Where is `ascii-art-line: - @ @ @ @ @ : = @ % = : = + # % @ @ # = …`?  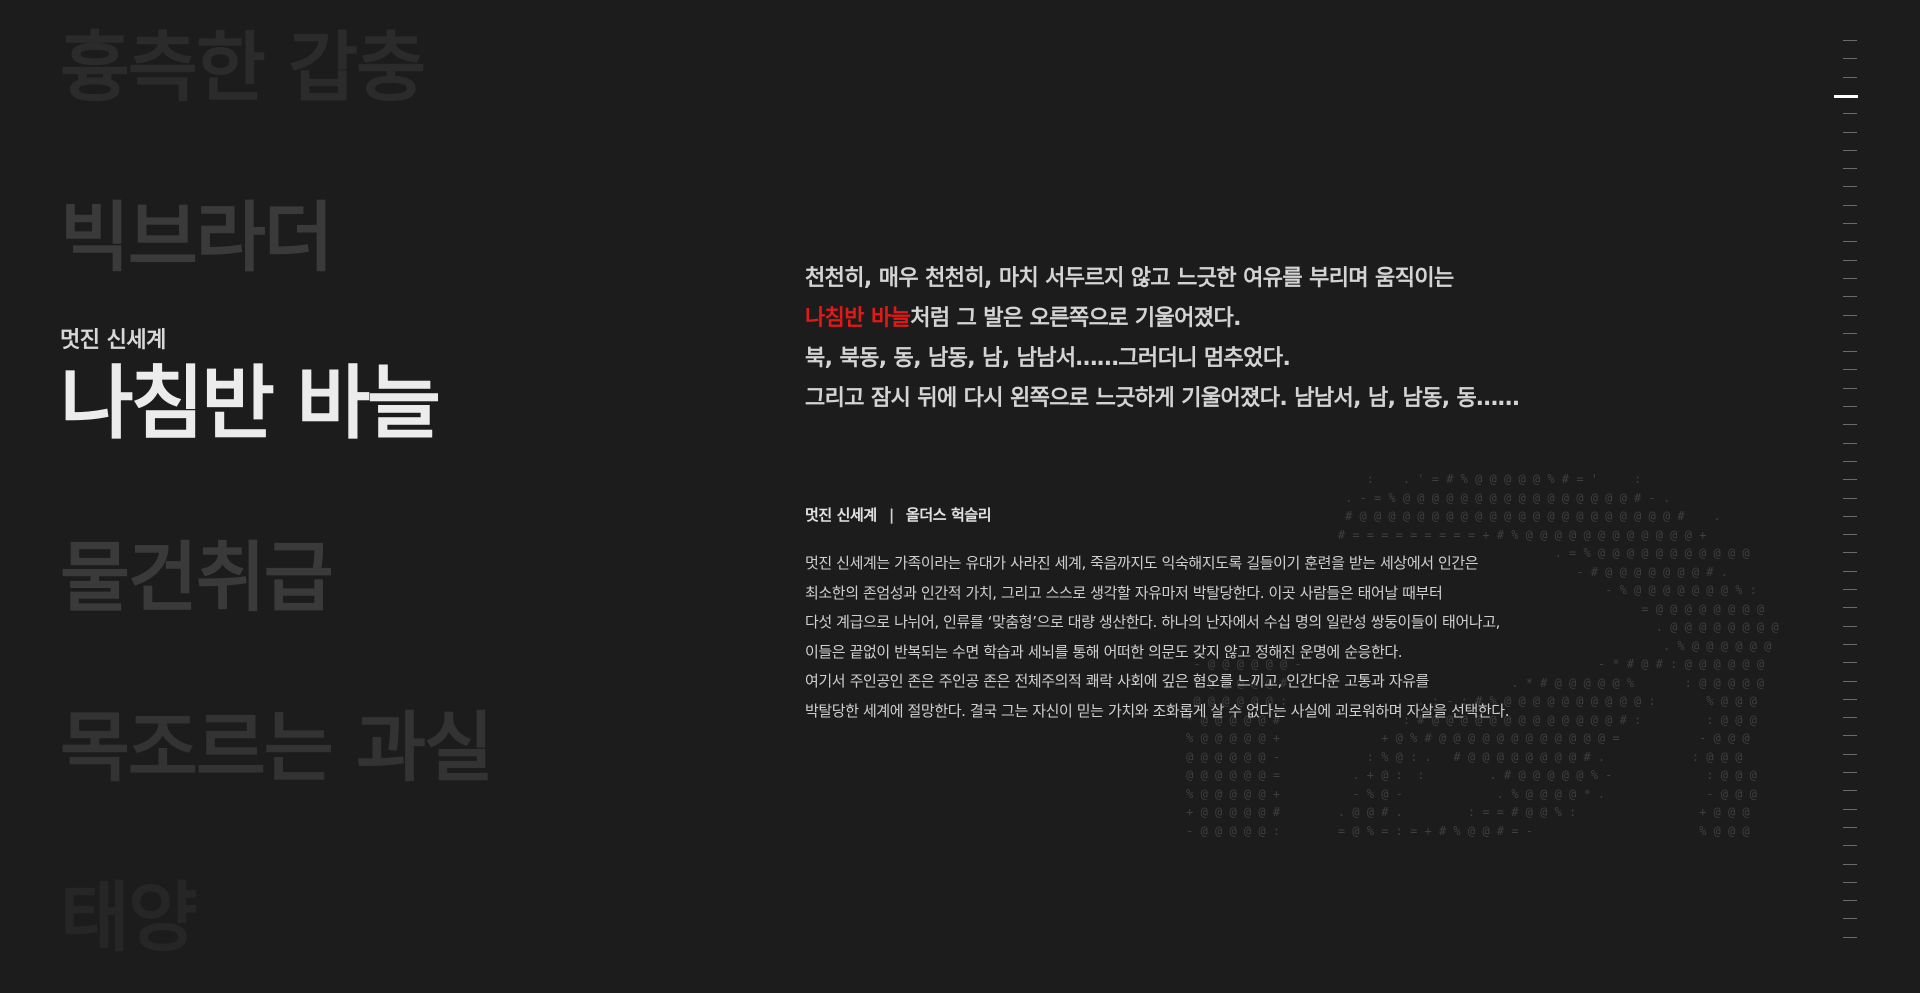
ascii-art-line: - @ @ @ @ @ : = @ % = : = + # % @ @ # = … is located at coordinates (1450, 830).